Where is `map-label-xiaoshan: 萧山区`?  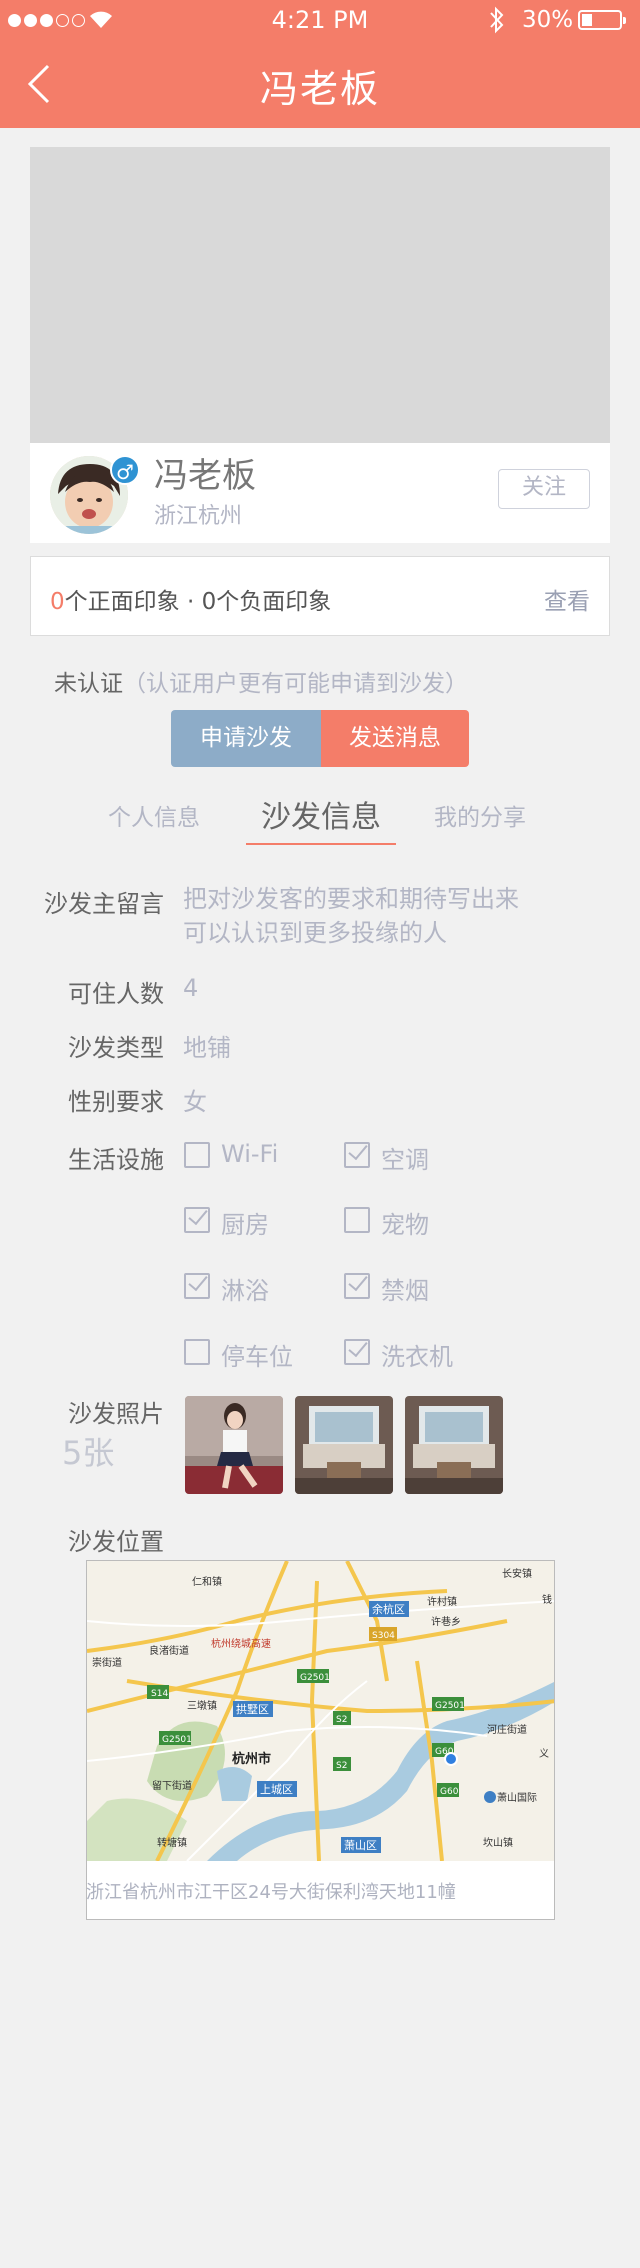
map-label-xiaoshan: 萧山区 is located at coordinates (360, 1845).